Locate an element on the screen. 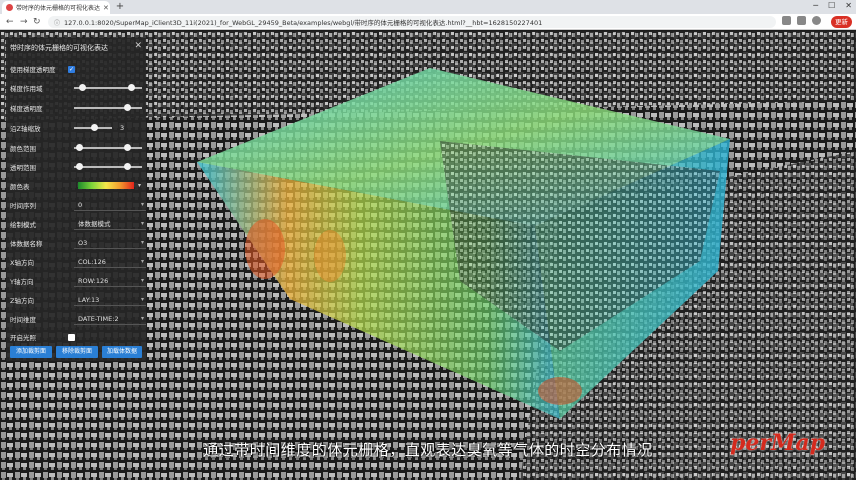 The image size is (856, 480). row-opacity-range: 透明范围 is located at coordinates (76, 167).